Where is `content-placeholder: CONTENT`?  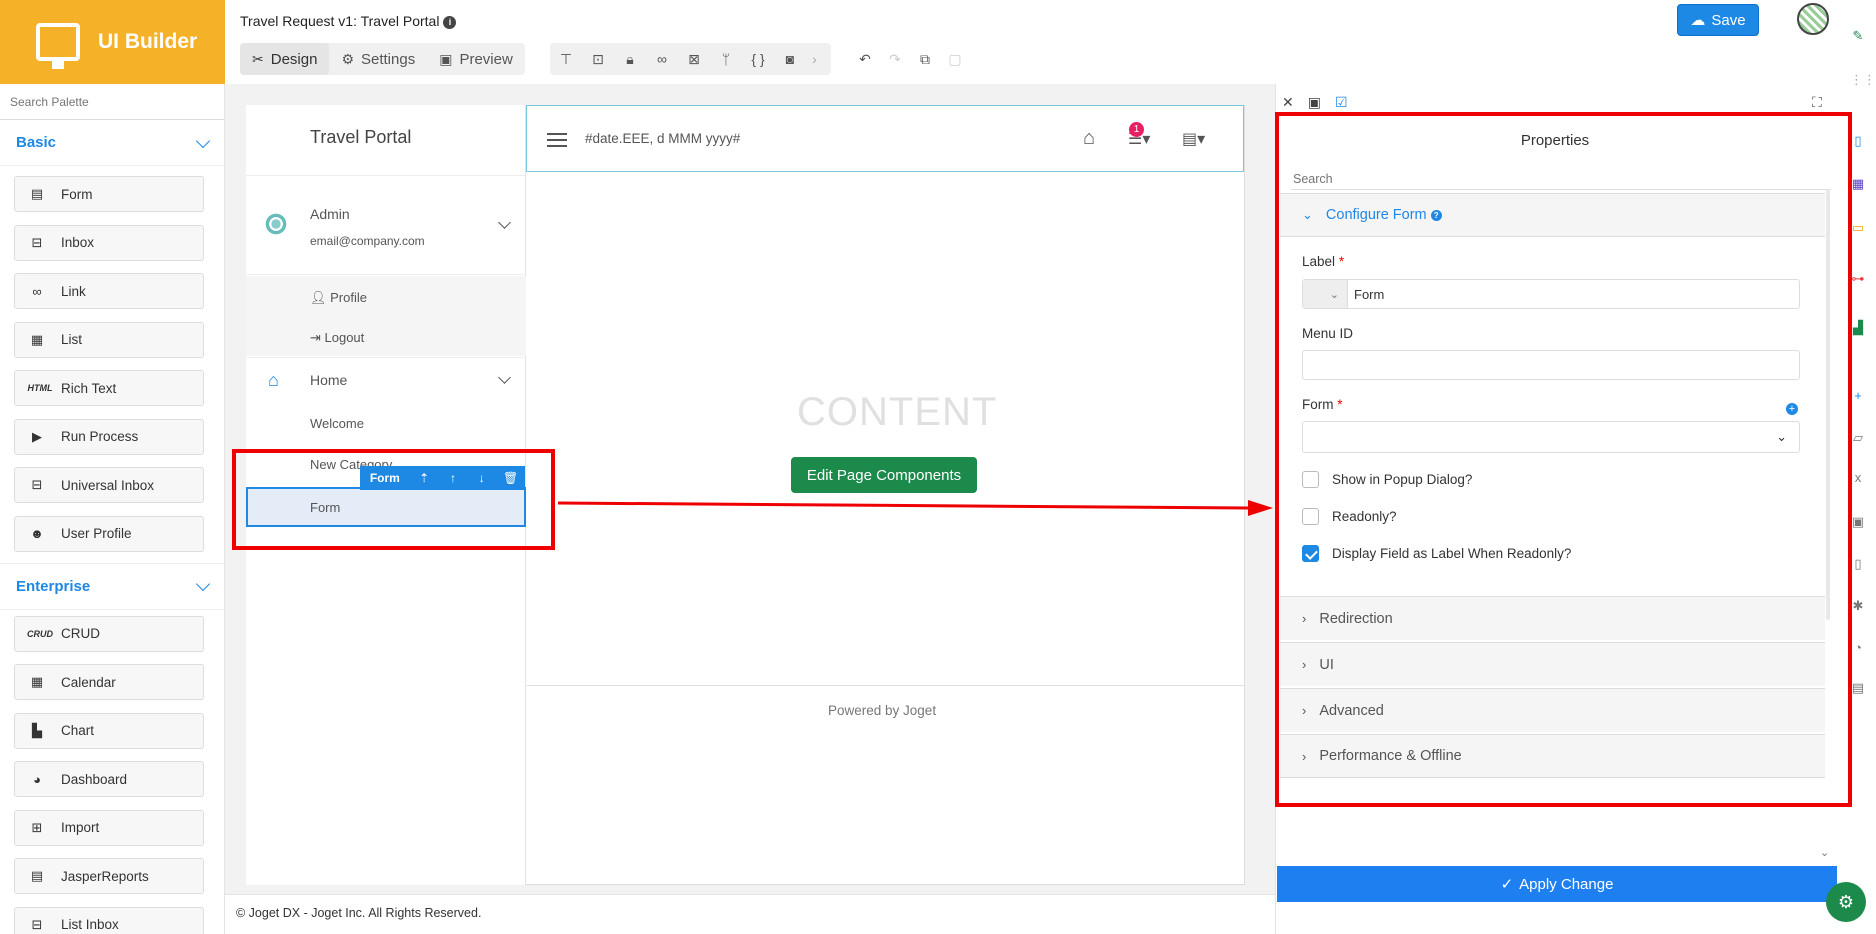 content-placeholder: CONTENT is located at coordinates (897, 412).